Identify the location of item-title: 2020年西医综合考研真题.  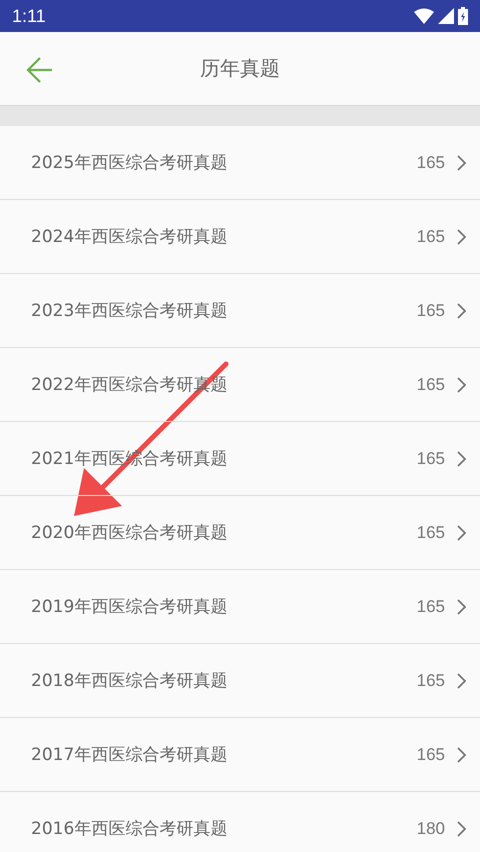
(129, 533).